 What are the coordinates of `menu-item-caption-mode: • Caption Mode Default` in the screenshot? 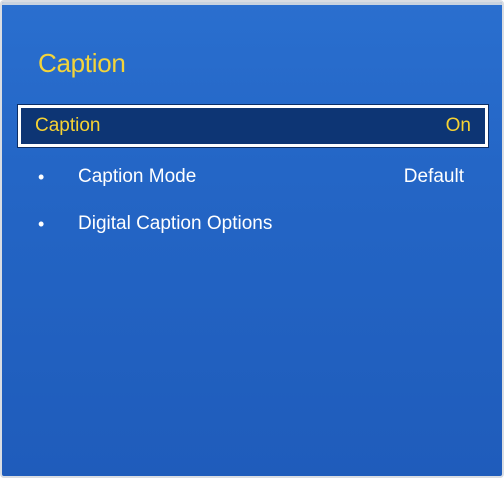 It's located at (253, 177).